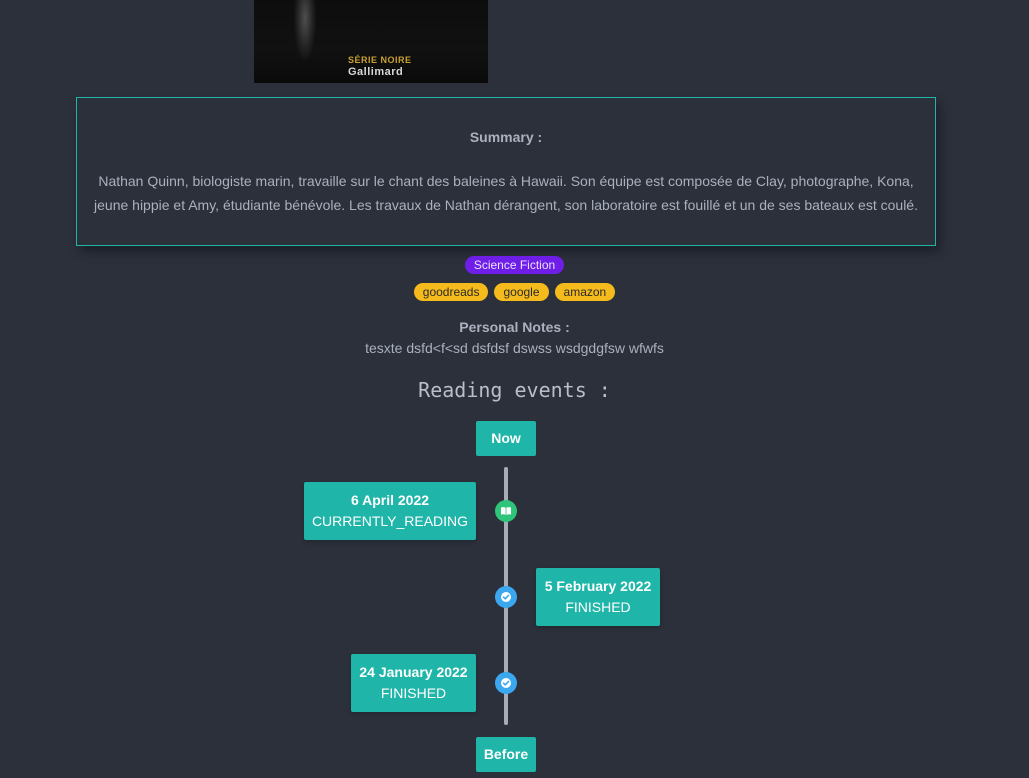 The height and width of the screenshot is (778, 1029). Describe the element at coordinates (506, 754) in the screenshot. I see `timeline-before-marker: Before` at that location.